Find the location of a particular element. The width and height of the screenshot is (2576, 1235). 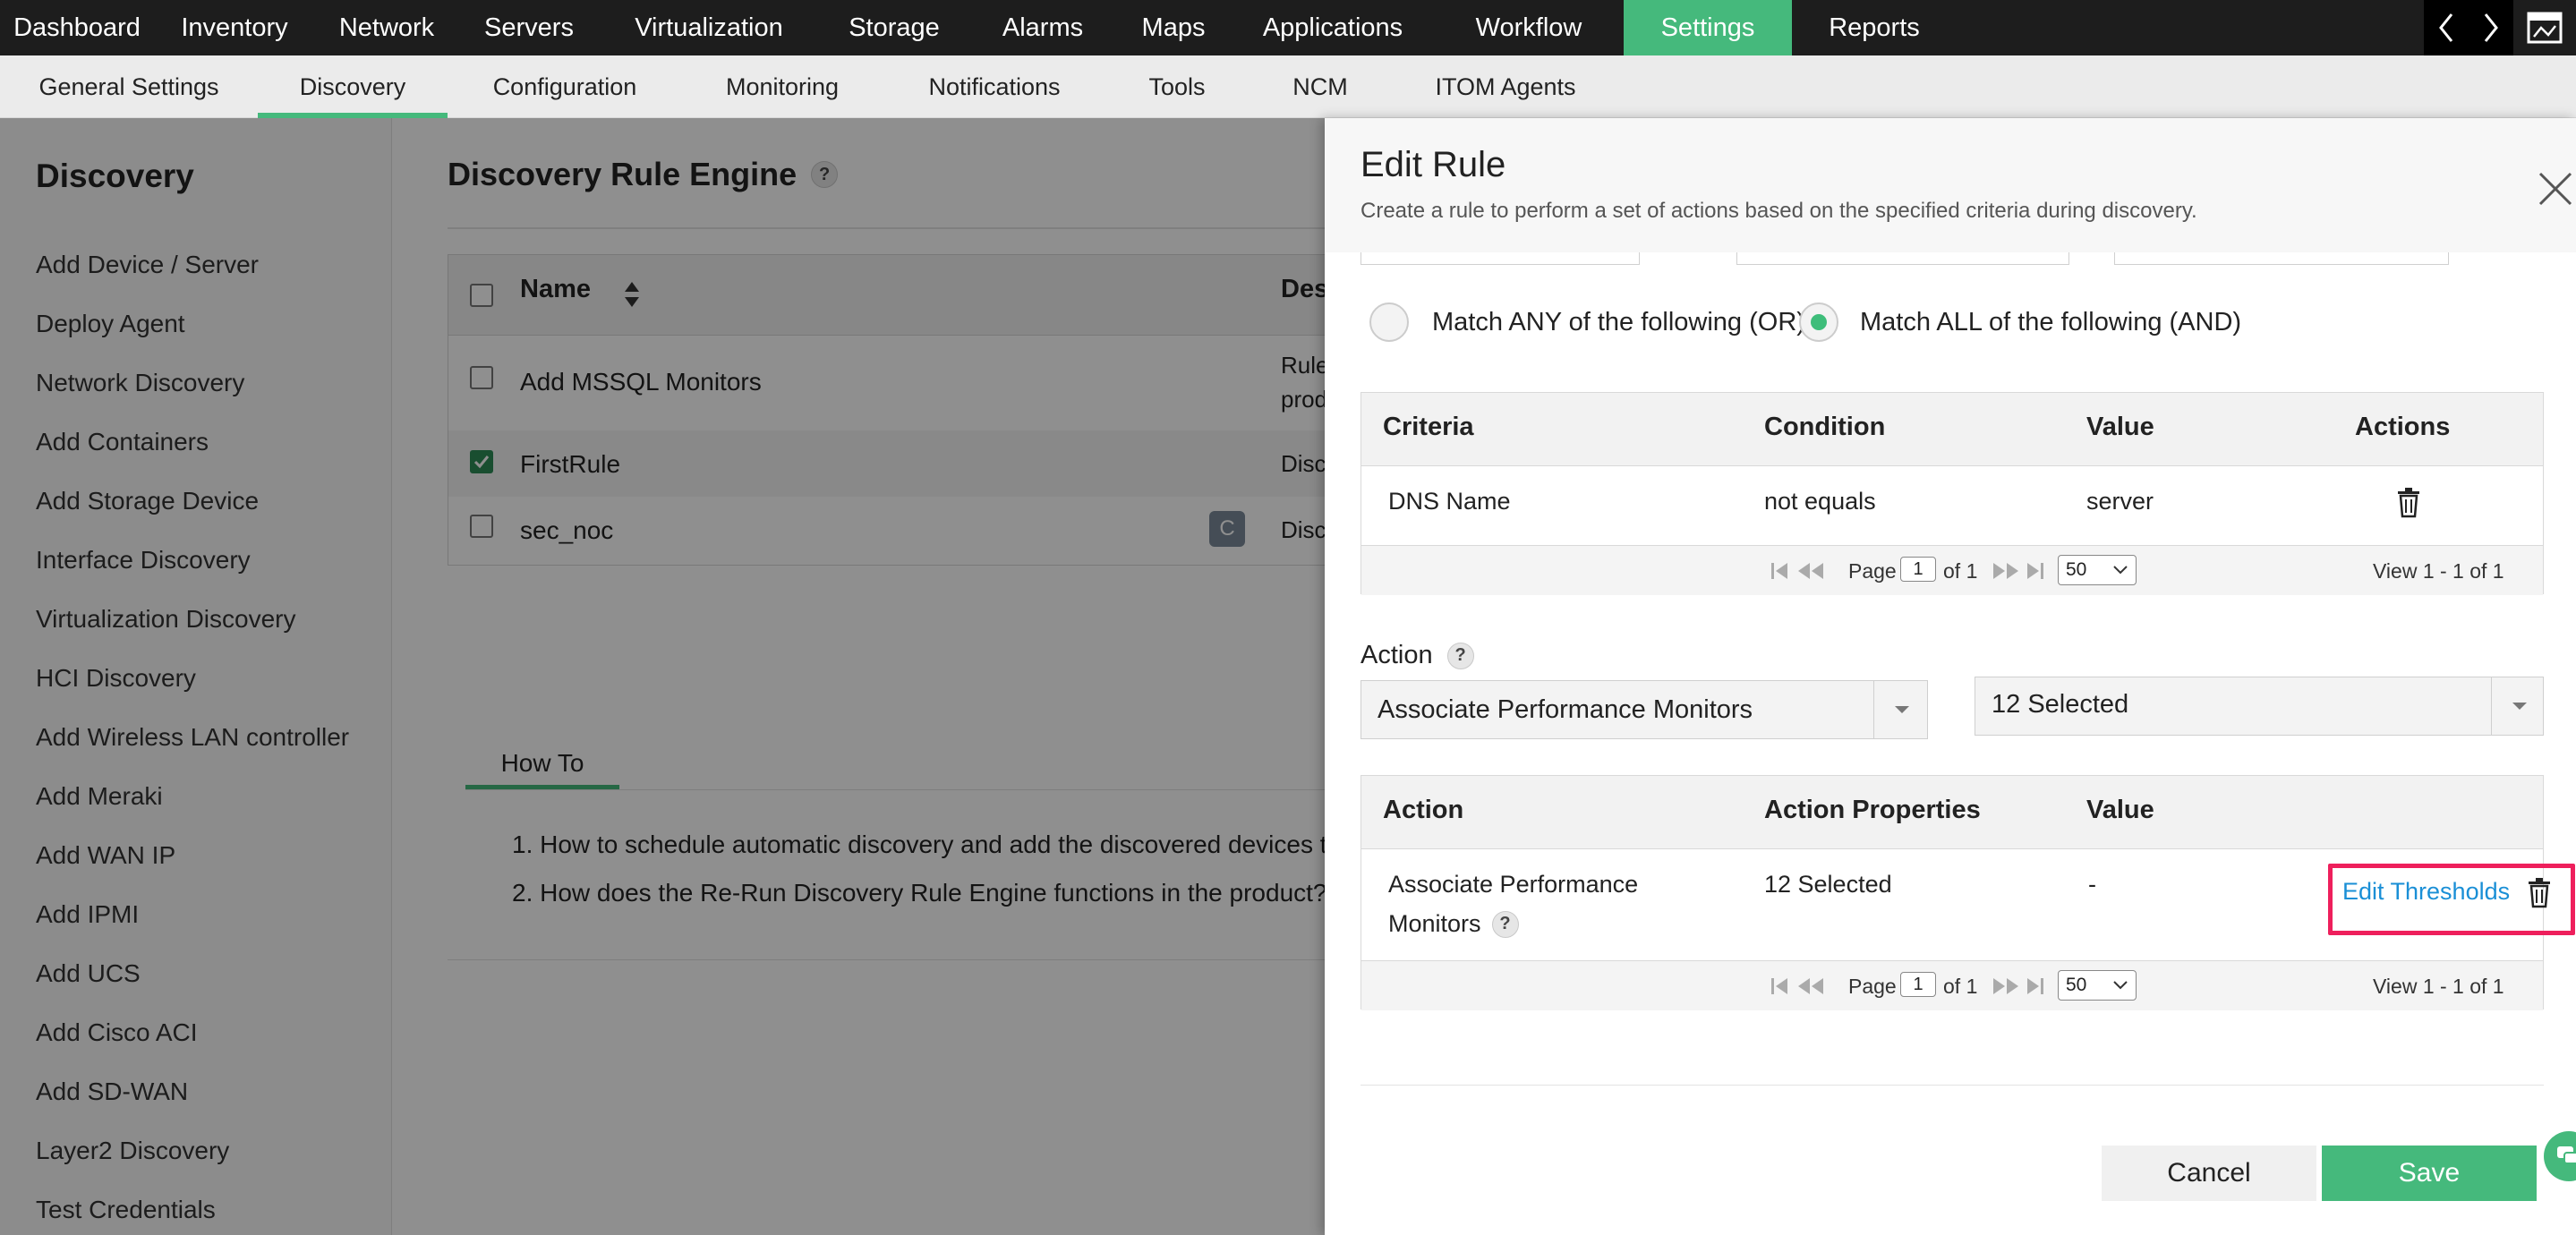

tab-itom-agents: ITOM Agents is located at coordinates (1505, 86).